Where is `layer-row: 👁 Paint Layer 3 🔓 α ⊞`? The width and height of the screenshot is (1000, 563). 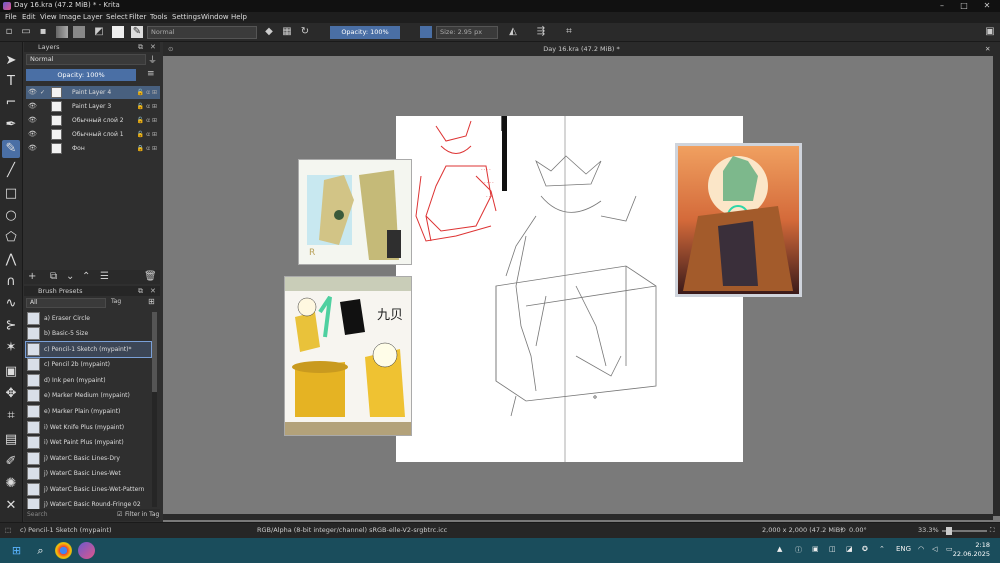 layer-row: 👁 Paint Layer 3 🔓 α ⊞ is located at coordinates (93, 106).